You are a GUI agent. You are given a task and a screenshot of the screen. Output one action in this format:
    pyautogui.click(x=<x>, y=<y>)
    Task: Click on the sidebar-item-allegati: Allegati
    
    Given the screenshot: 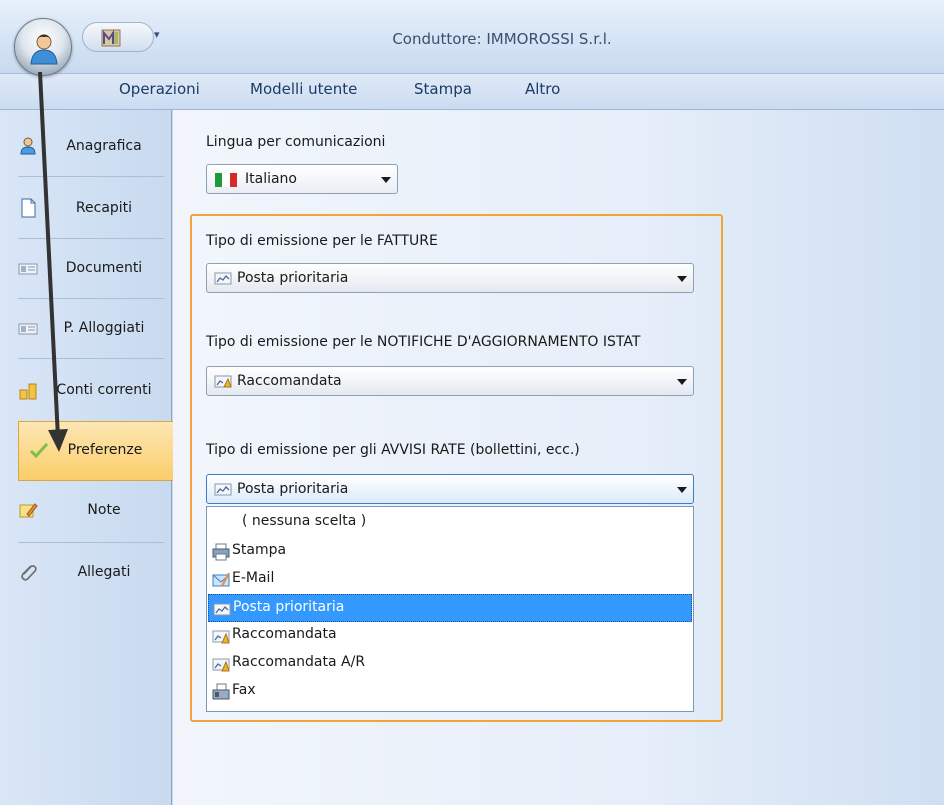 What is the action you would take?
    pyautogui.click(x=90, y=574)
    